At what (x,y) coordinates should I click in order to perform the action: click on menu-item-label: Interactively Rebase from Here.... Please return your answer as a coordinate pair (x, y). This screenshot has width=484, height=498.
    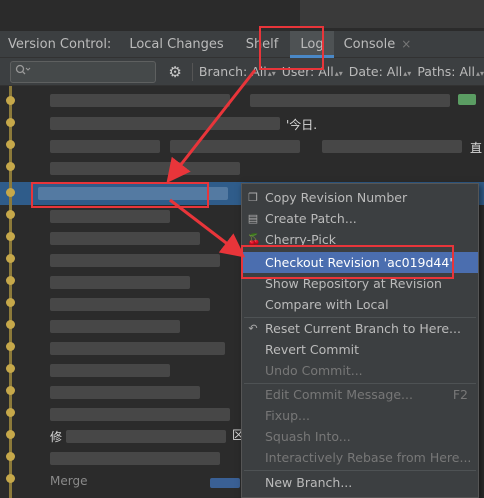
    Looking at the image, I should click on (368, 457).